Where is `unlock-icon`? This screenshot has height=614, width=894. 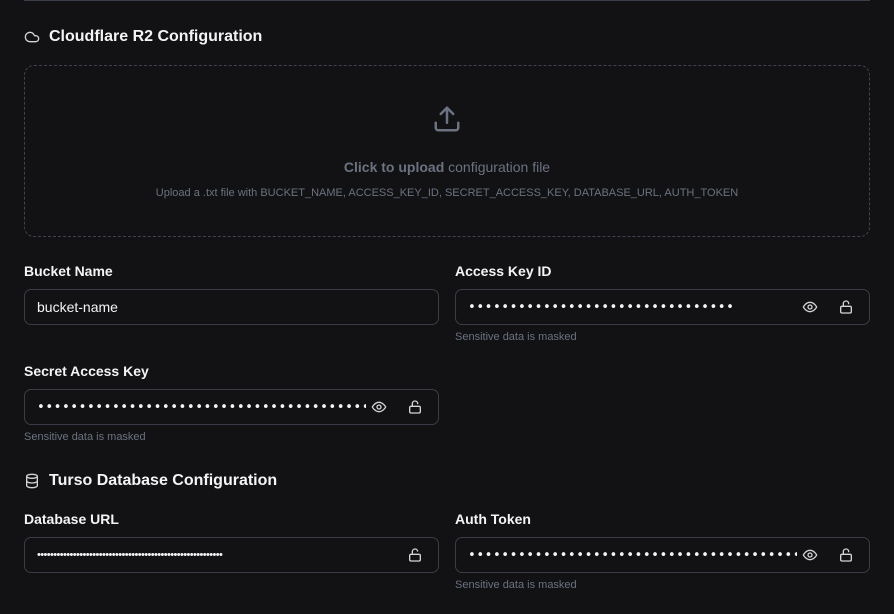
unlock-icon is located at coordinates (415, 555).